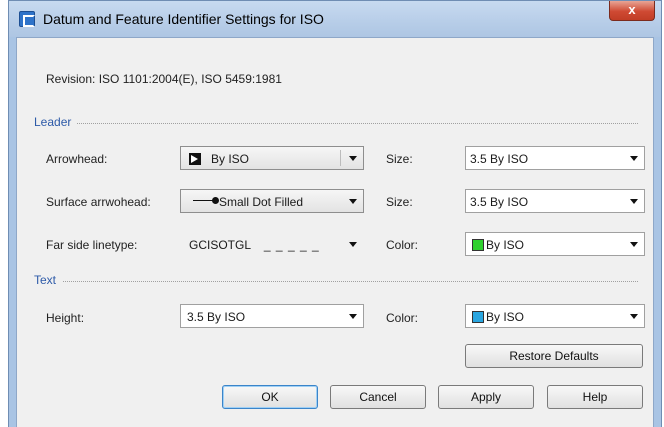 The image size is (664, 427). I want to click on height-label: Height:, so click(65, 318).